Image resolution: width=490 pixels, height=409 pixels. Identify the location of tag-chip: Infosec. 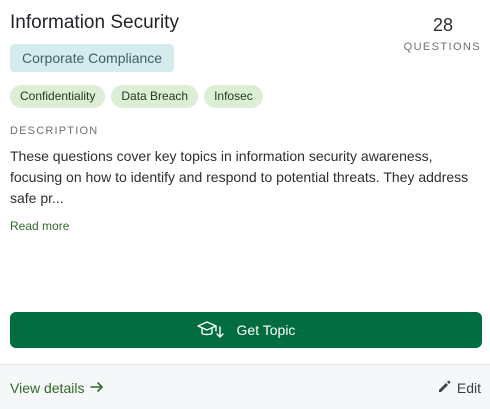
(233, 96).